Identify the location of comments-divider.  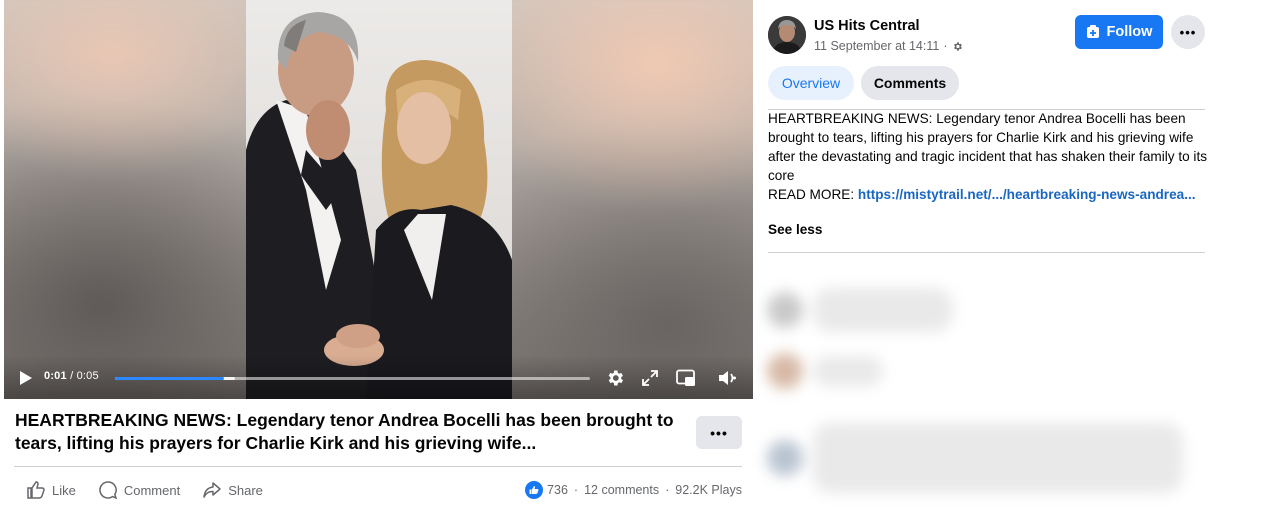
(986, 252).